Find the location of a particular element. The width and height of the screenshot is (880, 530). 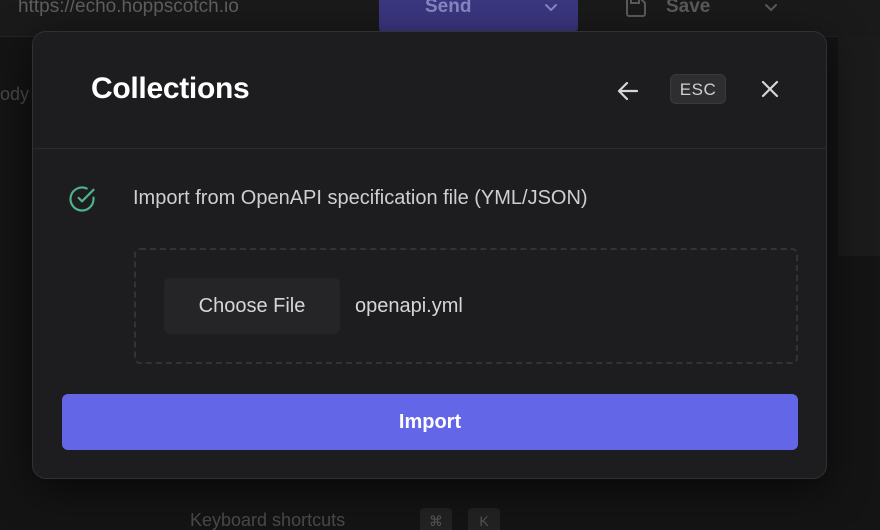

save-button-label: Save is located at coordinates (688, 8).